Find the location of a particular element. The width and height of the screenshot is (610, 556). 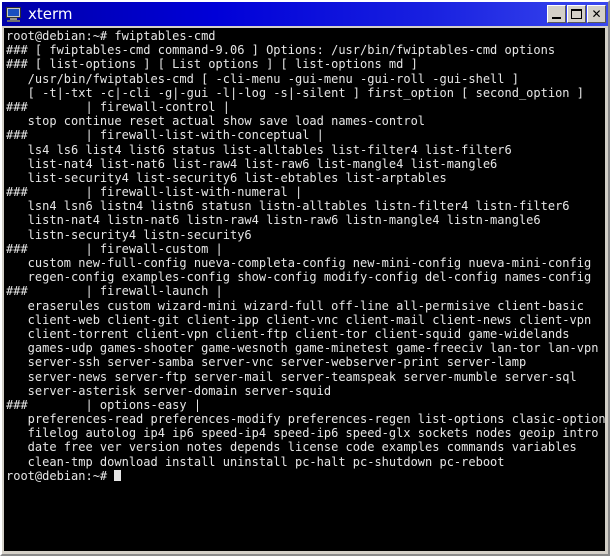

maximize-button is located at coordinates (576, 14).